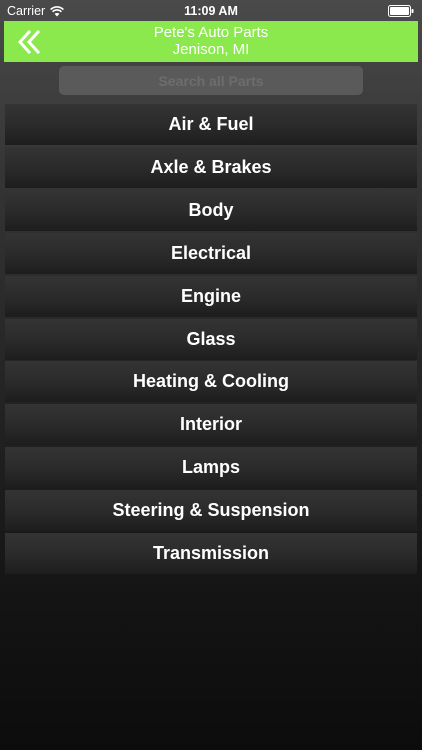 This screenshot has height=750, width=422. I want to click on store-name: Pete's Auto Parts, so click(211, 32).